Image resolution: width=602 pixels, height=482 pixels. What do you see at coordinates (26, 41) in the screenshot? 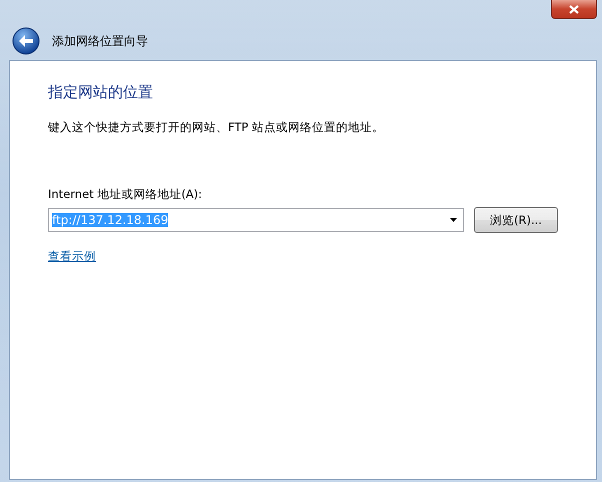
I see `back-button` at bounding box center [26, 41].